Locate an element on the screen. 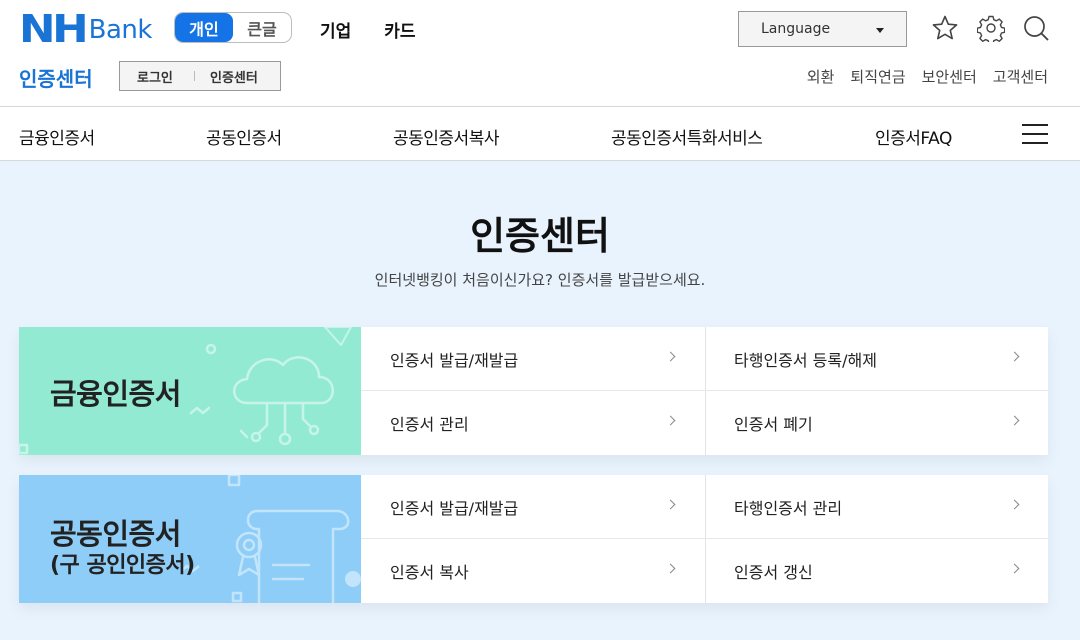 The image size is (1080, 640). sub-button-group: 로그인 인증센터 is located at coordinates (200, 76).